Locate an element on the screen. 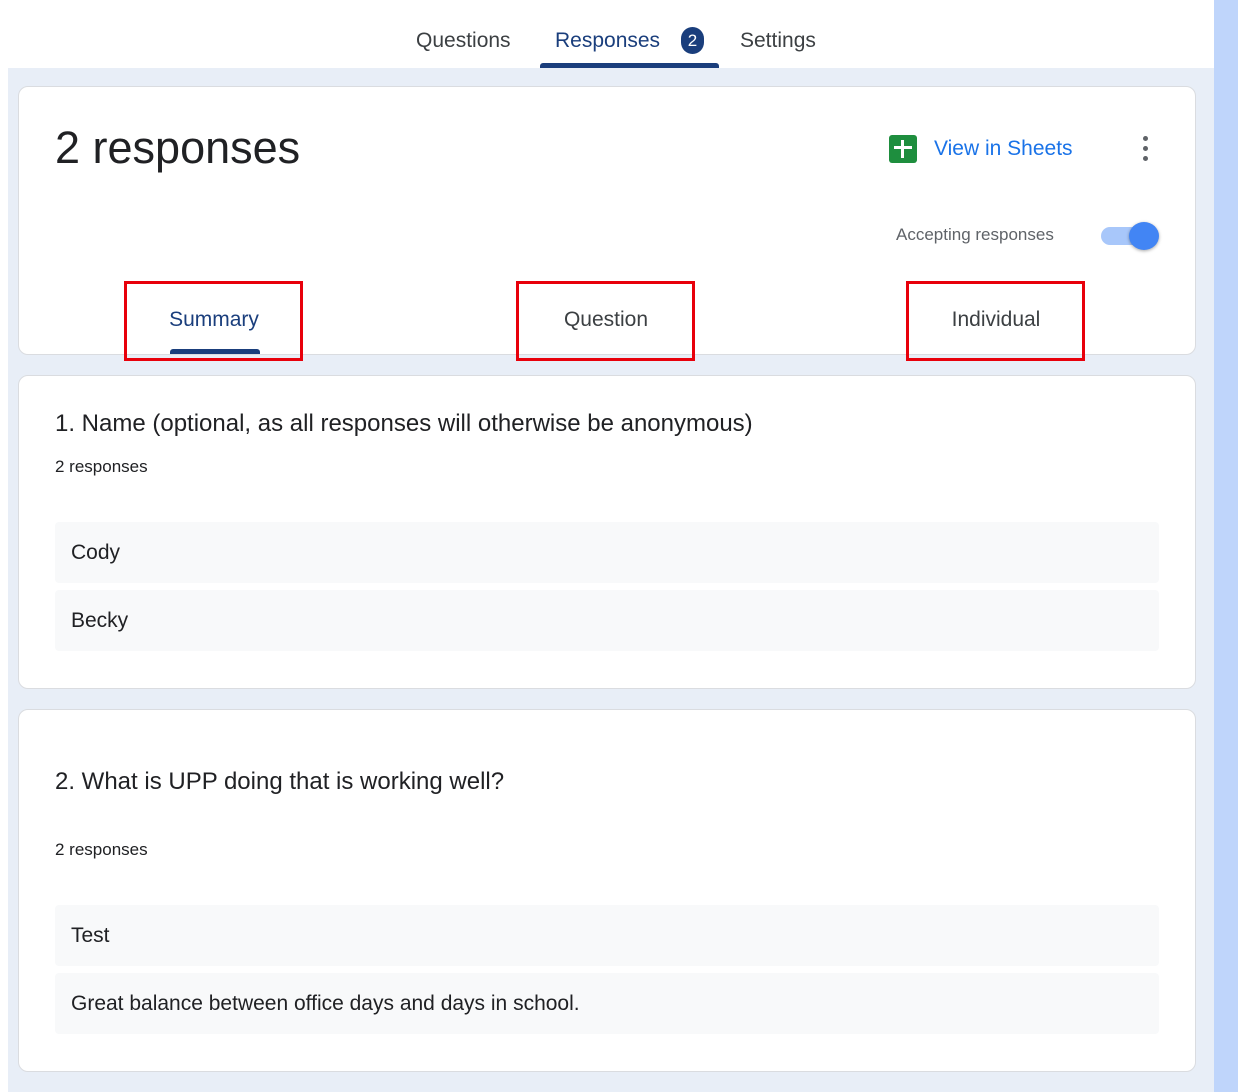 This screenshot has height=1092, width=1238. response-item: Cody is located at coordinates (607, 552).